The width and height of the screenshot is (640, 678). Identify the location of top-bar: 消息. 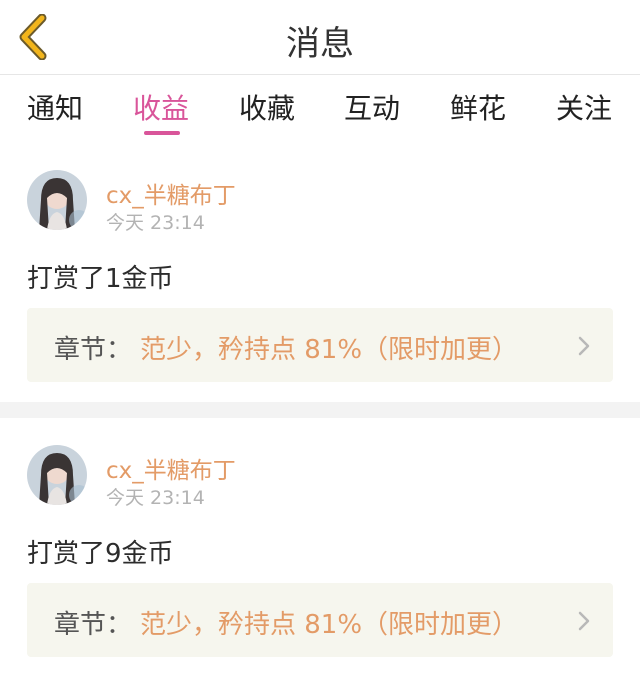
(320, 37).